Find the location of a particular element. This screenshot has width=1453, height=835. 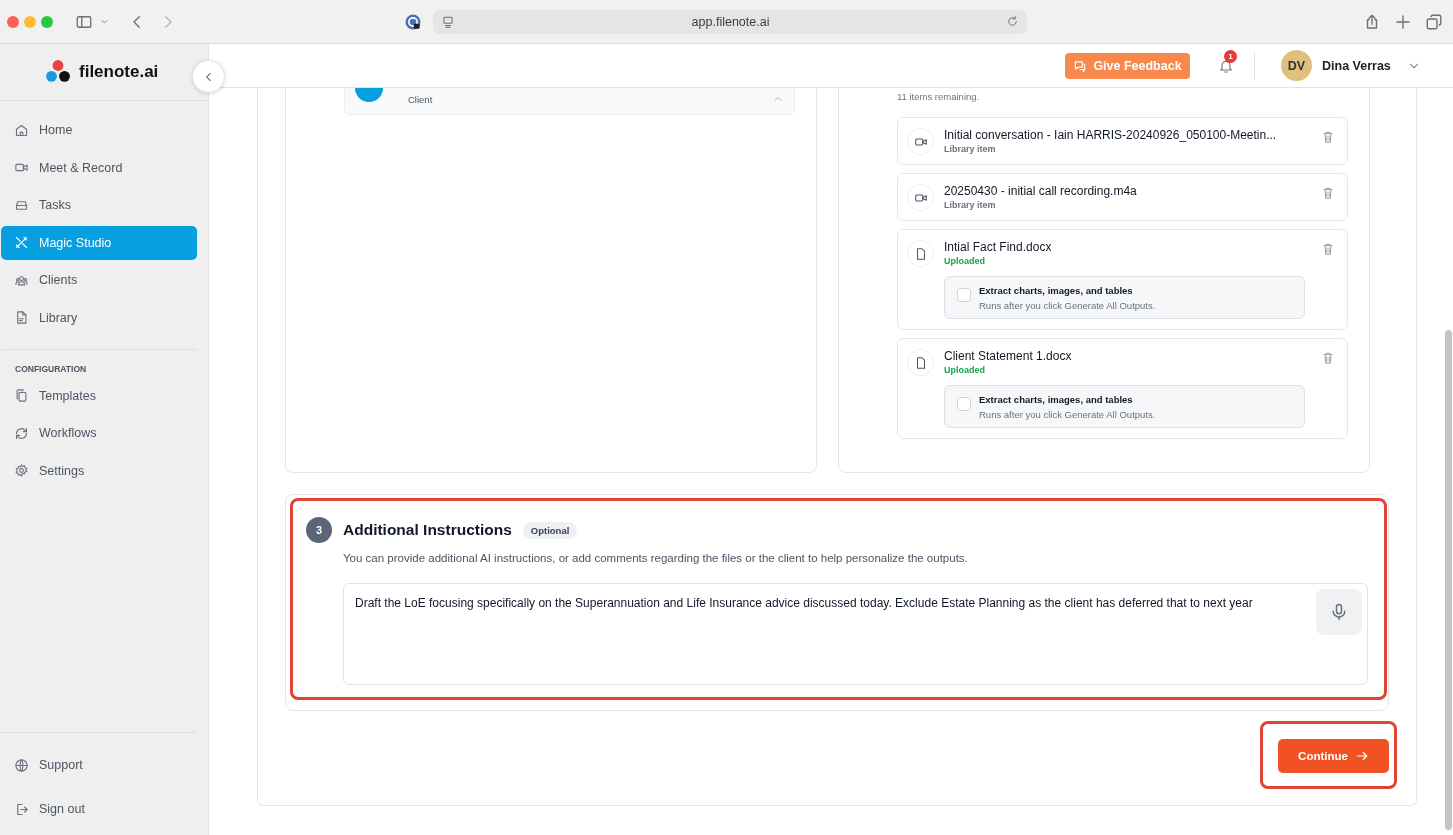

arrow-right-icon is located at coordinates (1361, 756).